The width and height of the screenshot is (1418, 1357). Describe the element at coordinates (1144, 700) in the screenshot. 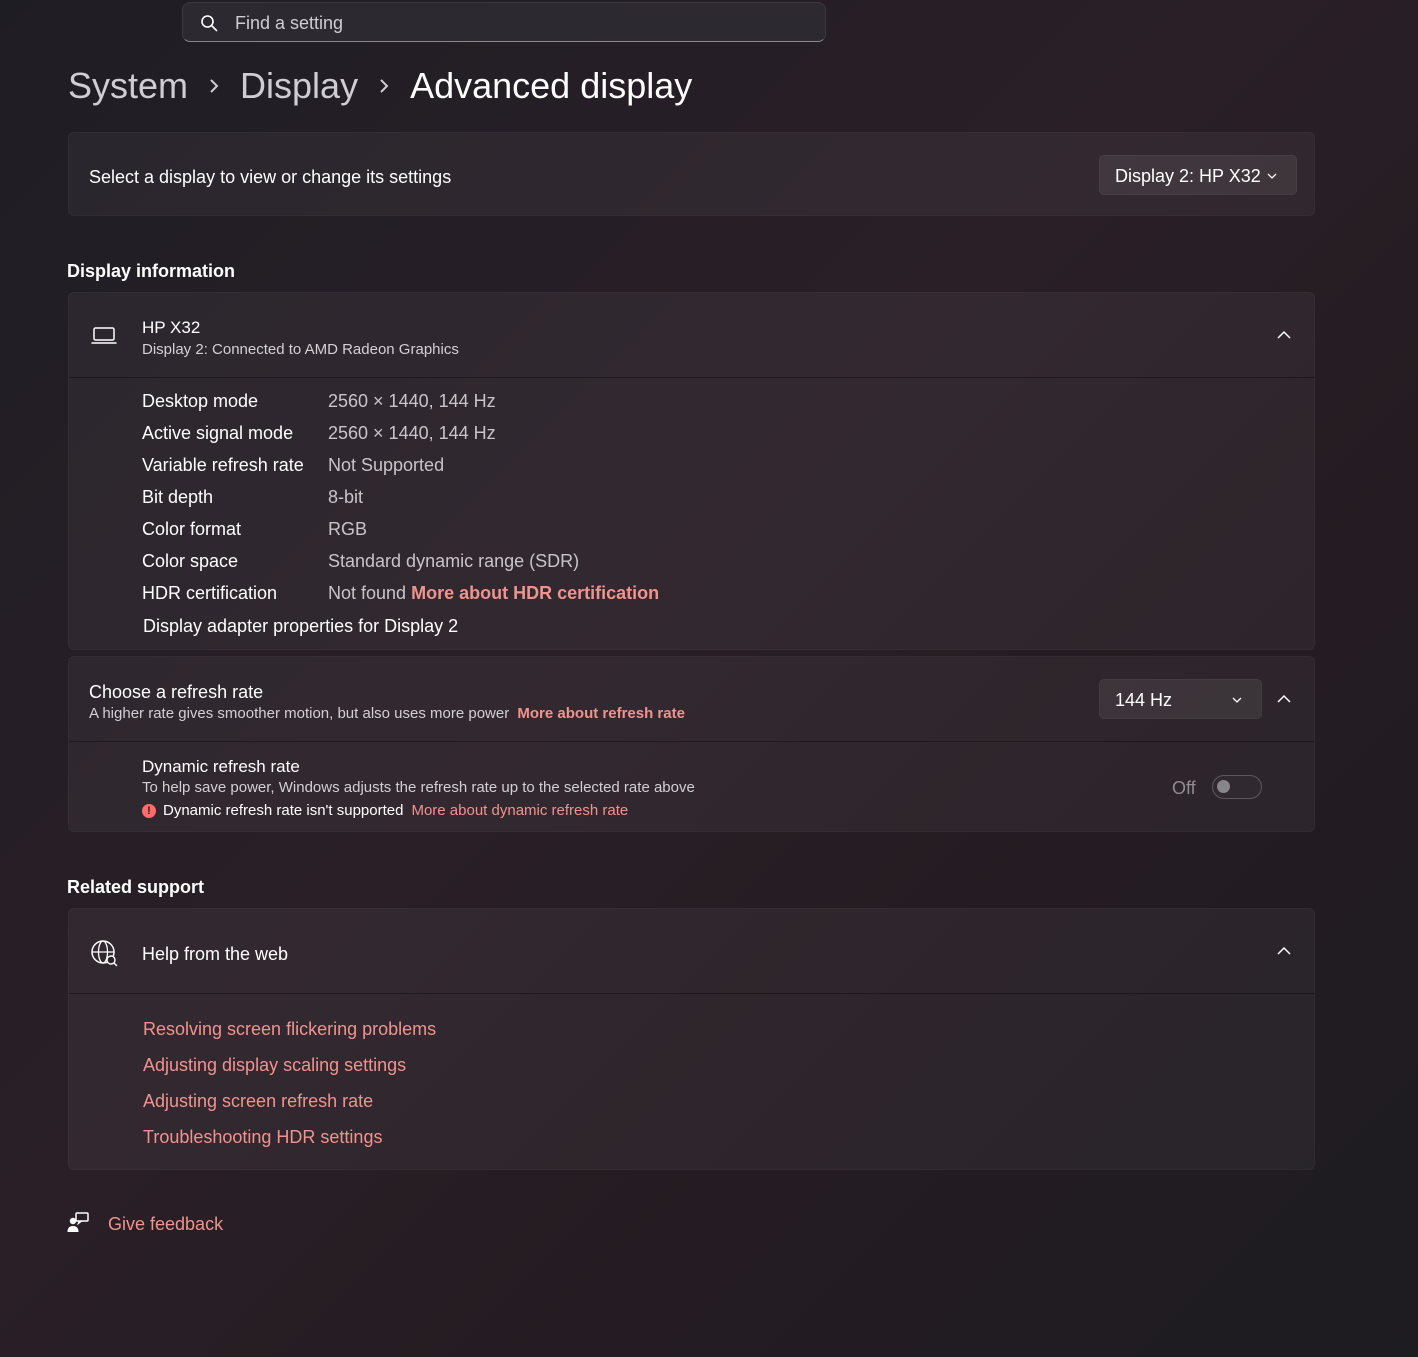

I see `refresh-rate-value: 144 Hz` at that location.